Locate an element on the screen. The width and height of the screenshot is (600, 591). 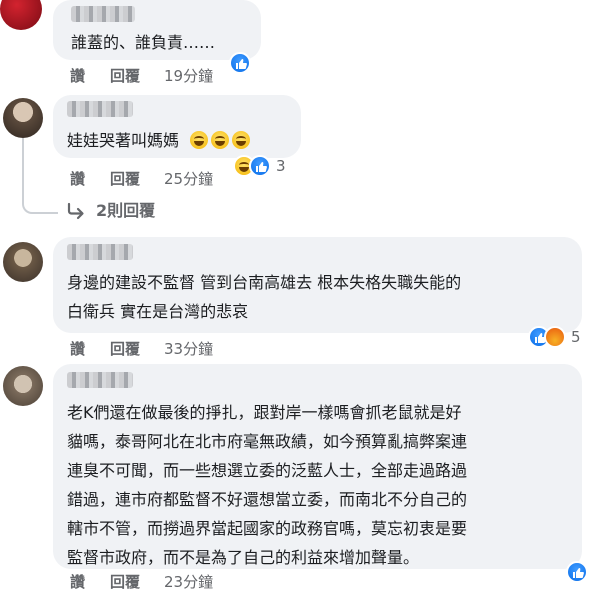
comment-timestamp: 33分鐘 is located at coordinates (188, 349).